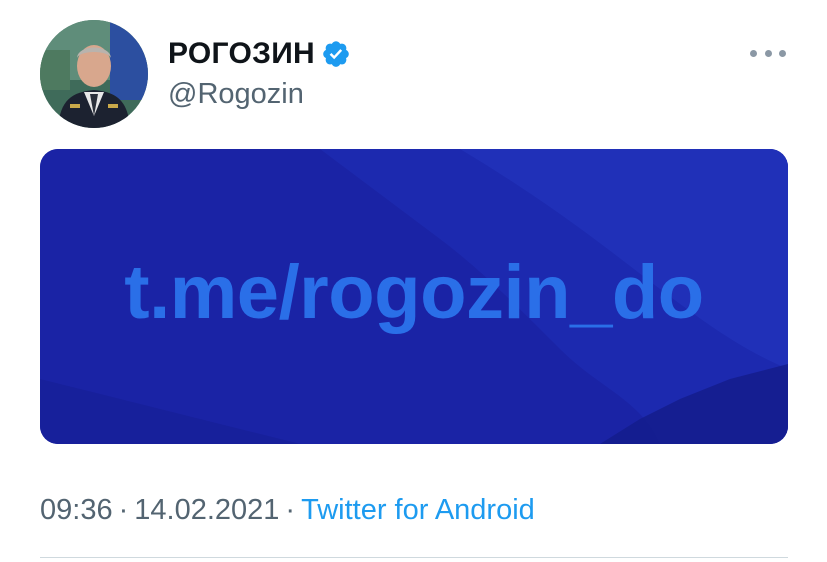 The width and height of the screenshot is (827, 562). What do you see at coordinates (76, 510) in the screenshot?
I see `tweet-time: 09:36` at bounding box center [76, 510].